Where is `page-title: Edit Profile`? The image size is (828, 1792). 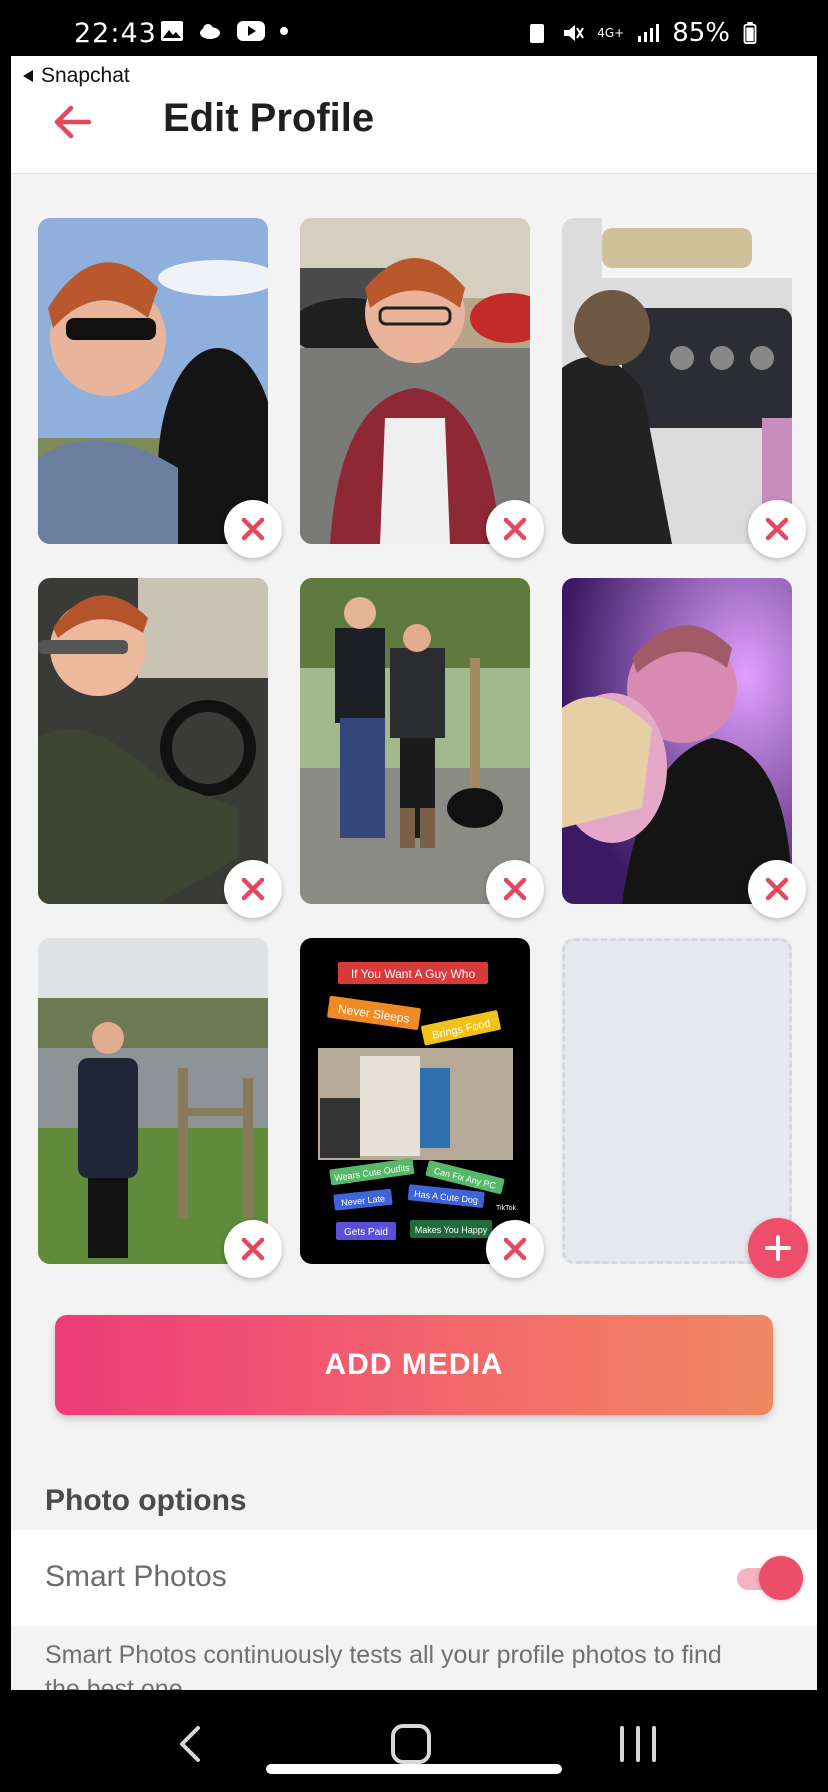
page-title: Edit Profile is located at coordinates (269, 118).